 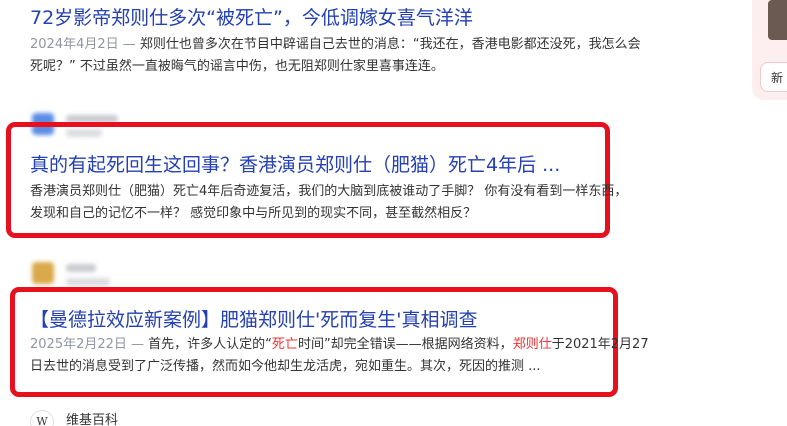 What do you see at coordinates (92, 417) in the screenshot?
I see `next-source-name: 维基百科` at bounding box center [92, 417].